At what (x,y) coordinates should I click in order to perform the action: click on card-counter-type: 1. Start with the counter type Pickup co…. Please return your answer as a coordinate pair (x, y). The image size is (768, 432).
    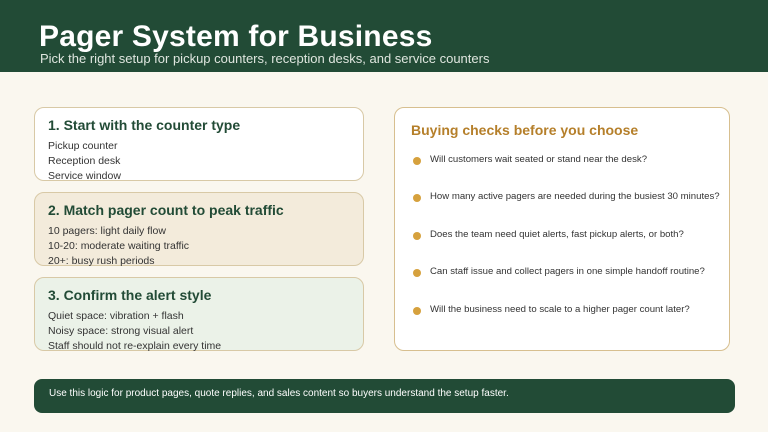
    Looking at the image, I should click on (199, 145).